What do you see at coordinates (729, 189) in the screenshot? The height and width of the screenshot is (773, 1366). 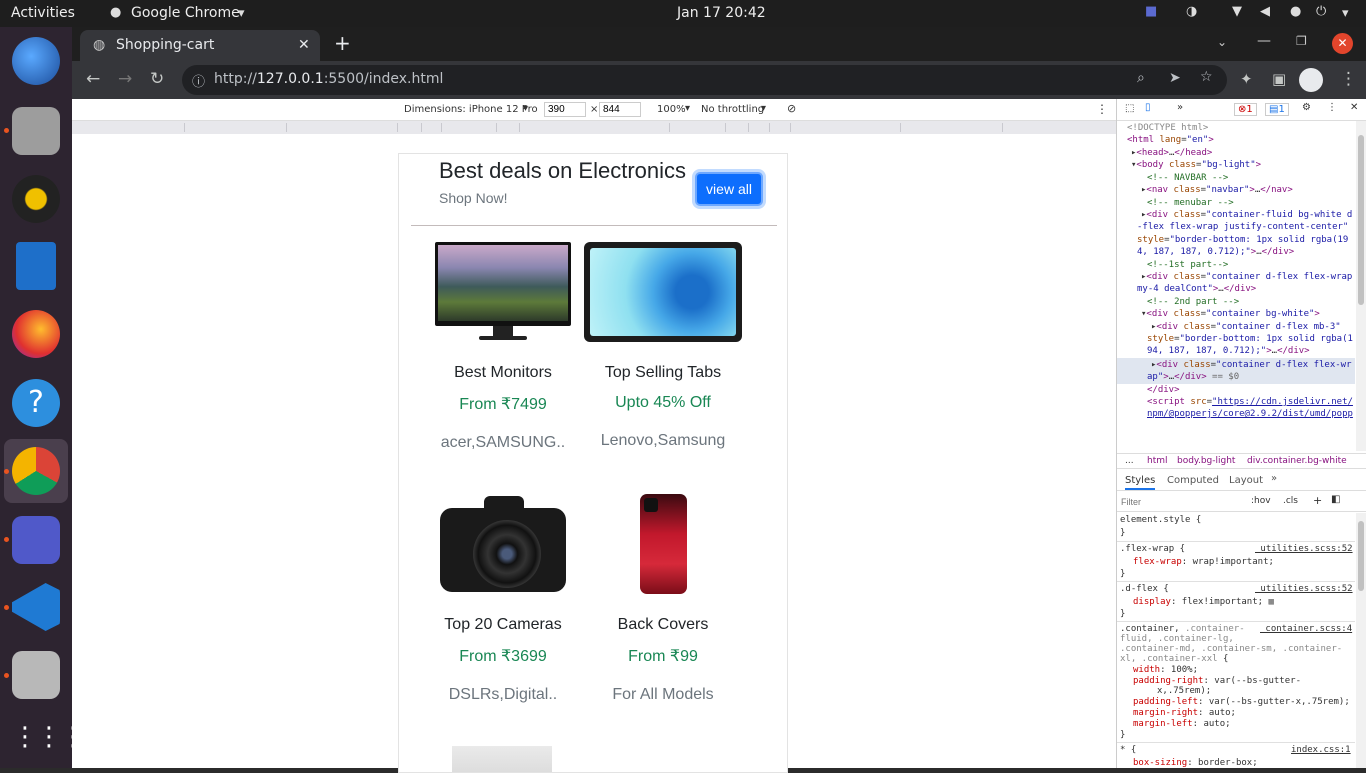 I see `view-all-button: view all` at bounding box center [729, 189].